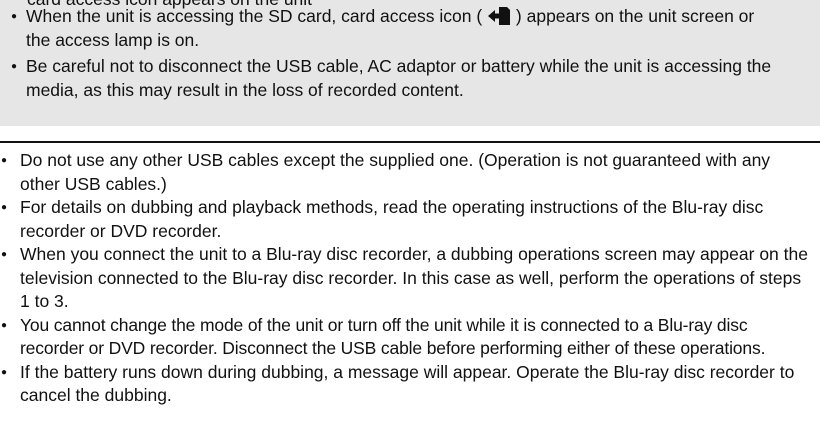 Image resolution: width=820 pixels, height=442 pixels. What do you see at coordinates (499, 16) in the screenshot?
I see `card-access-icon` at bounding box center [499, 16].